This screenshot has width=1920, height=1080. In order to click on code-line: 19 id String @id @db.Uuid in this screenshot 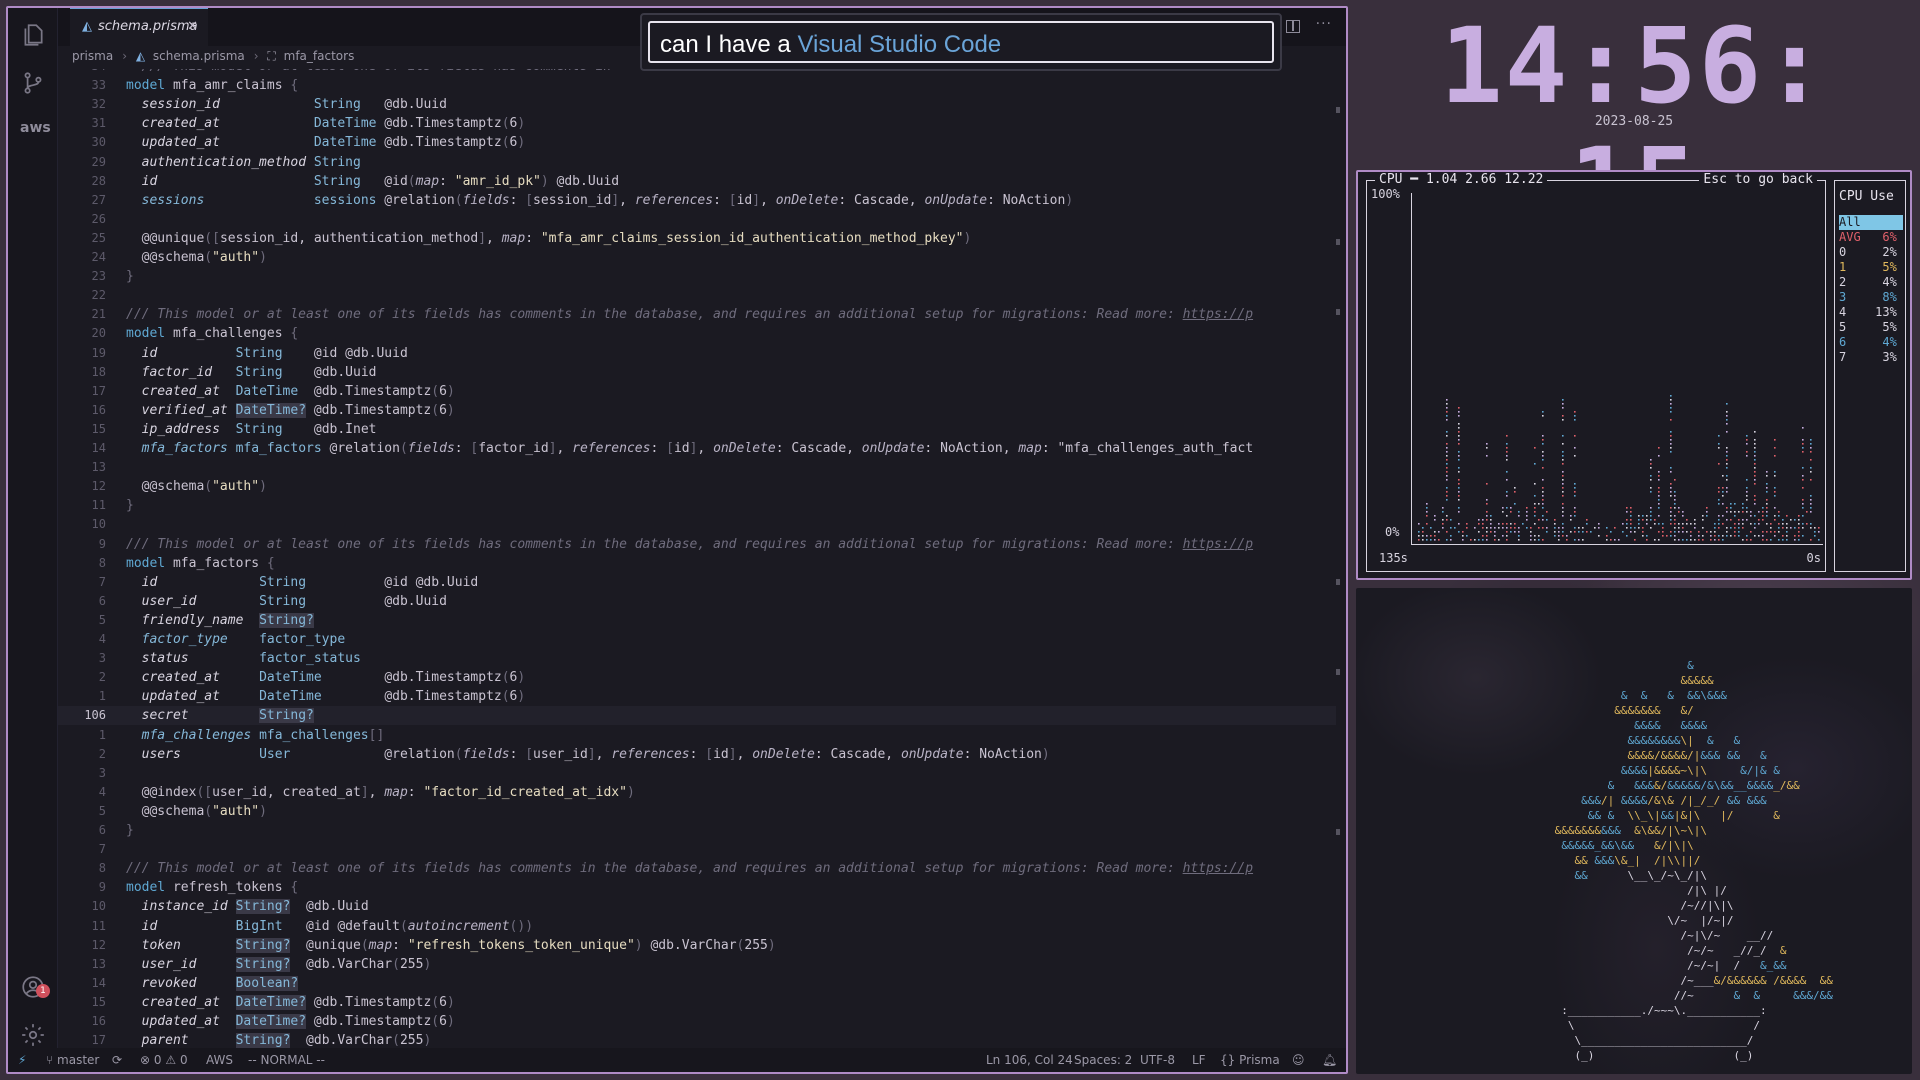, I will do `click(697, 353)`.